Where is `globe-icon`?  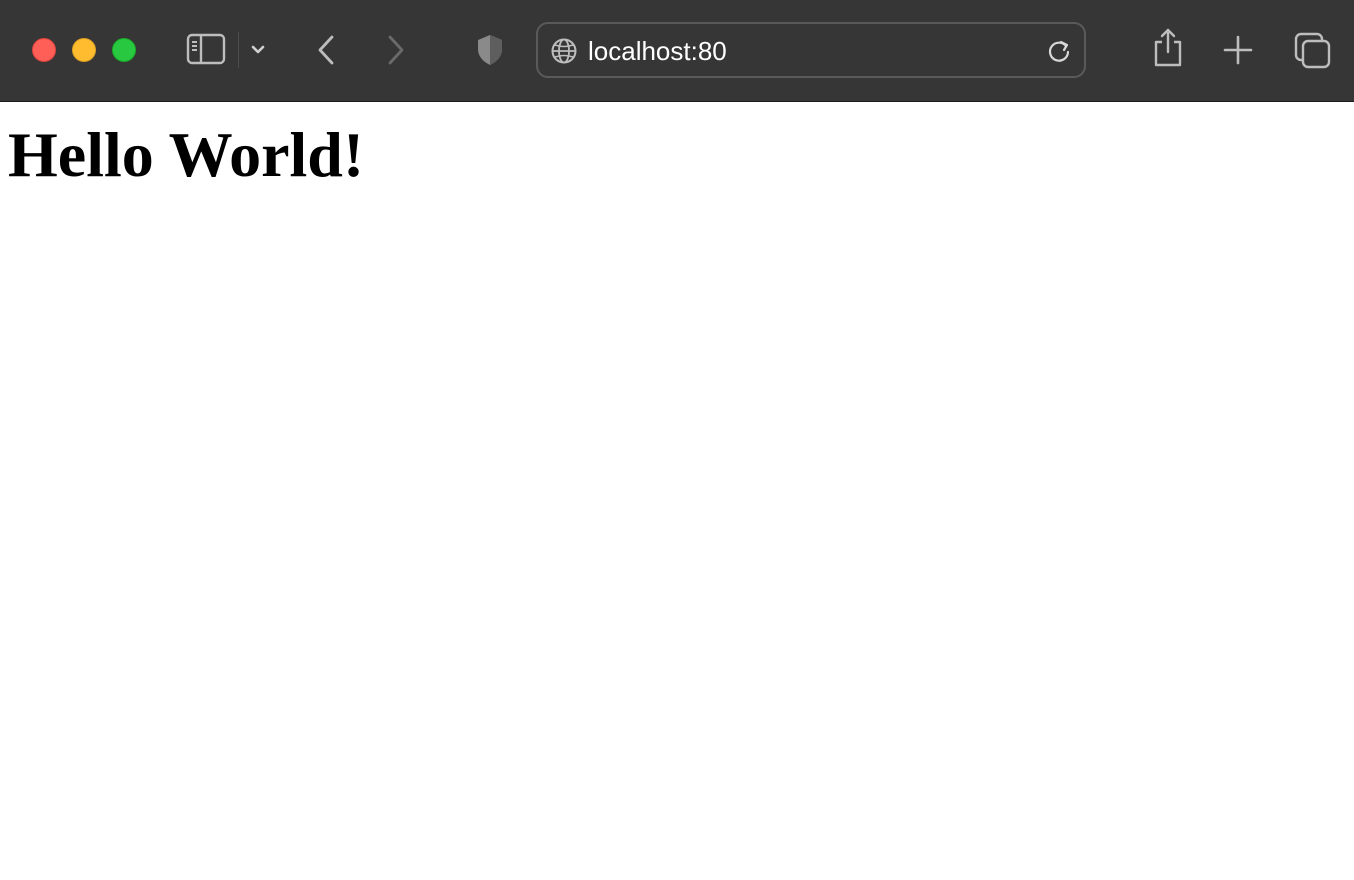
globe-icon is located at coordinates (564, 51).